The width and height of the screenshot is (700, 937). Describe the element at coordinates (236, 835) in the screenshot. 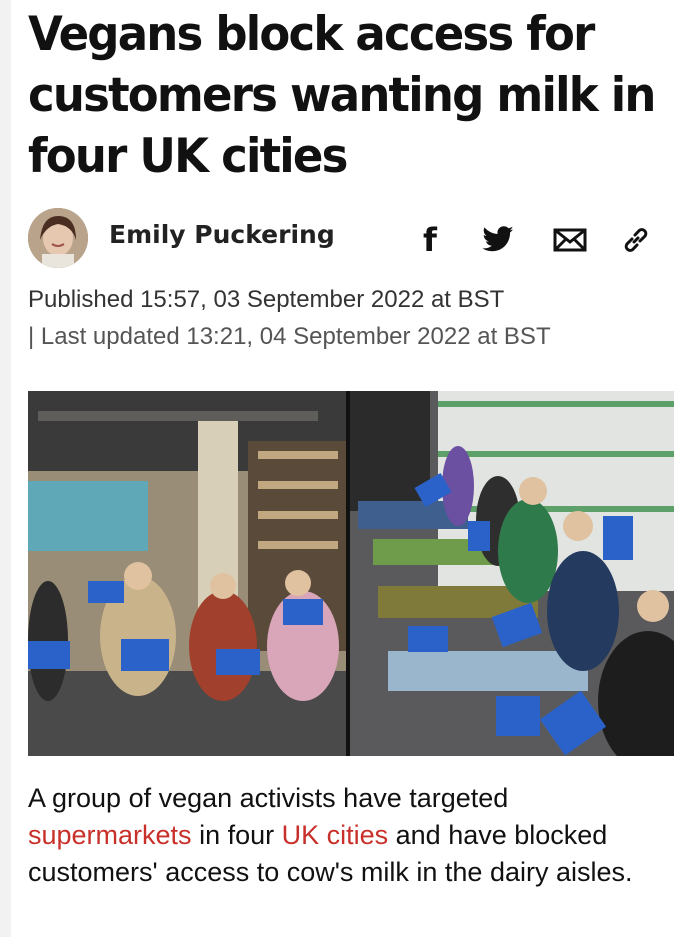

I see `intro-text-2: in four` at that location.